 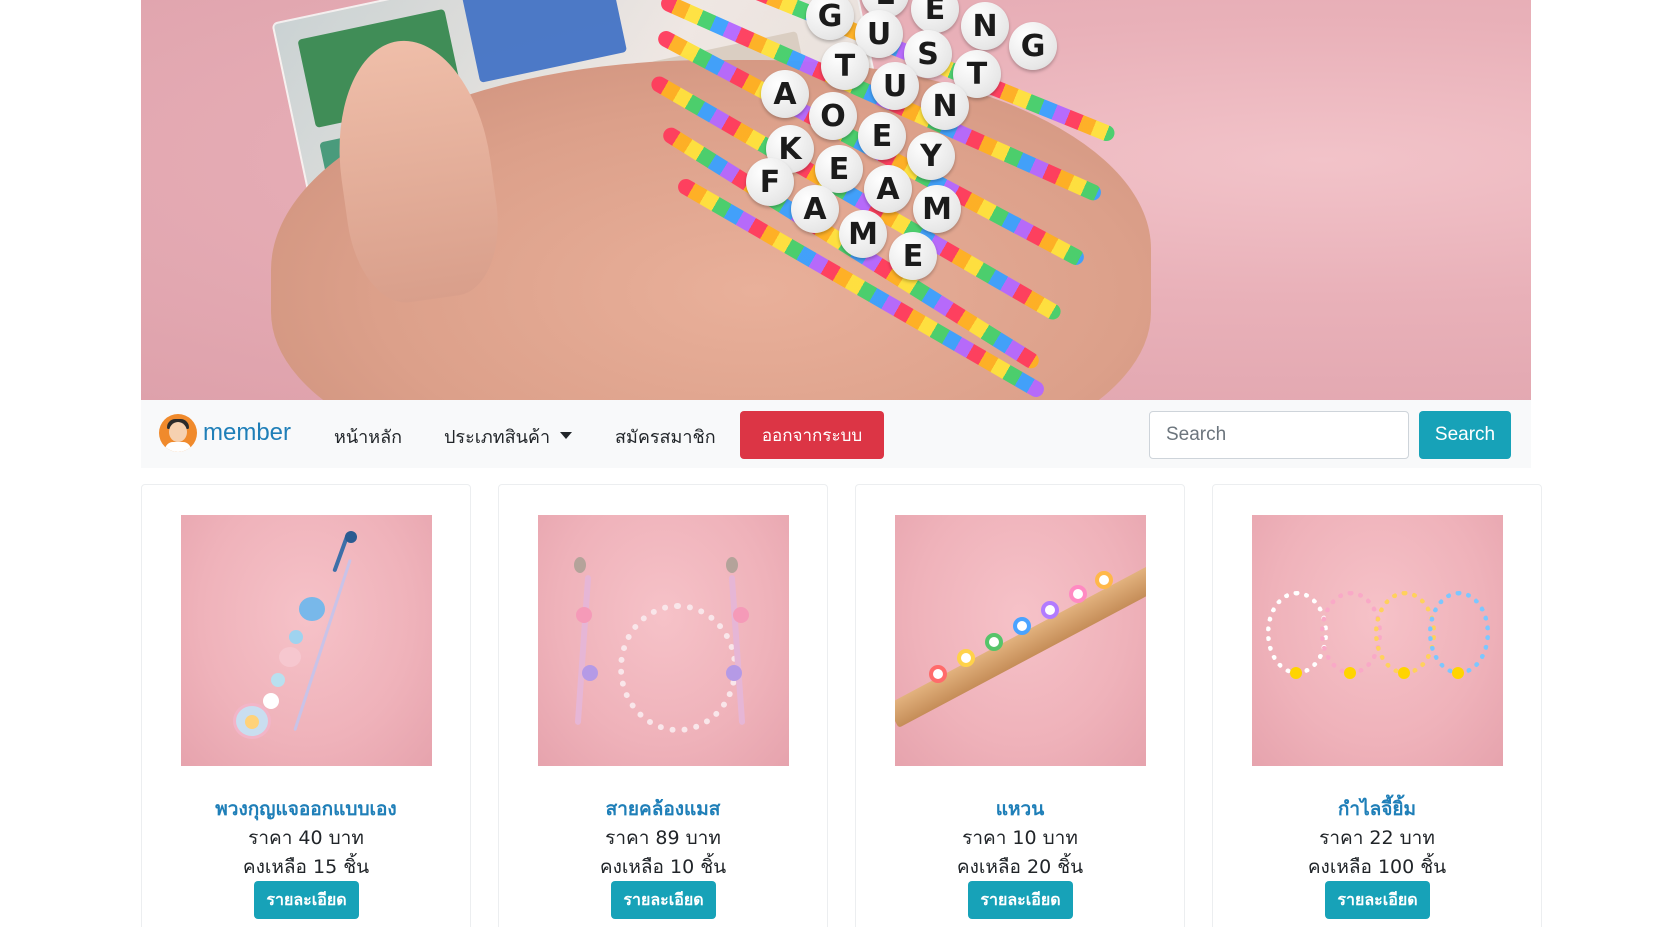 I want to click on nav-home-link: หน้าหลัก, so click(x=368, y=436).